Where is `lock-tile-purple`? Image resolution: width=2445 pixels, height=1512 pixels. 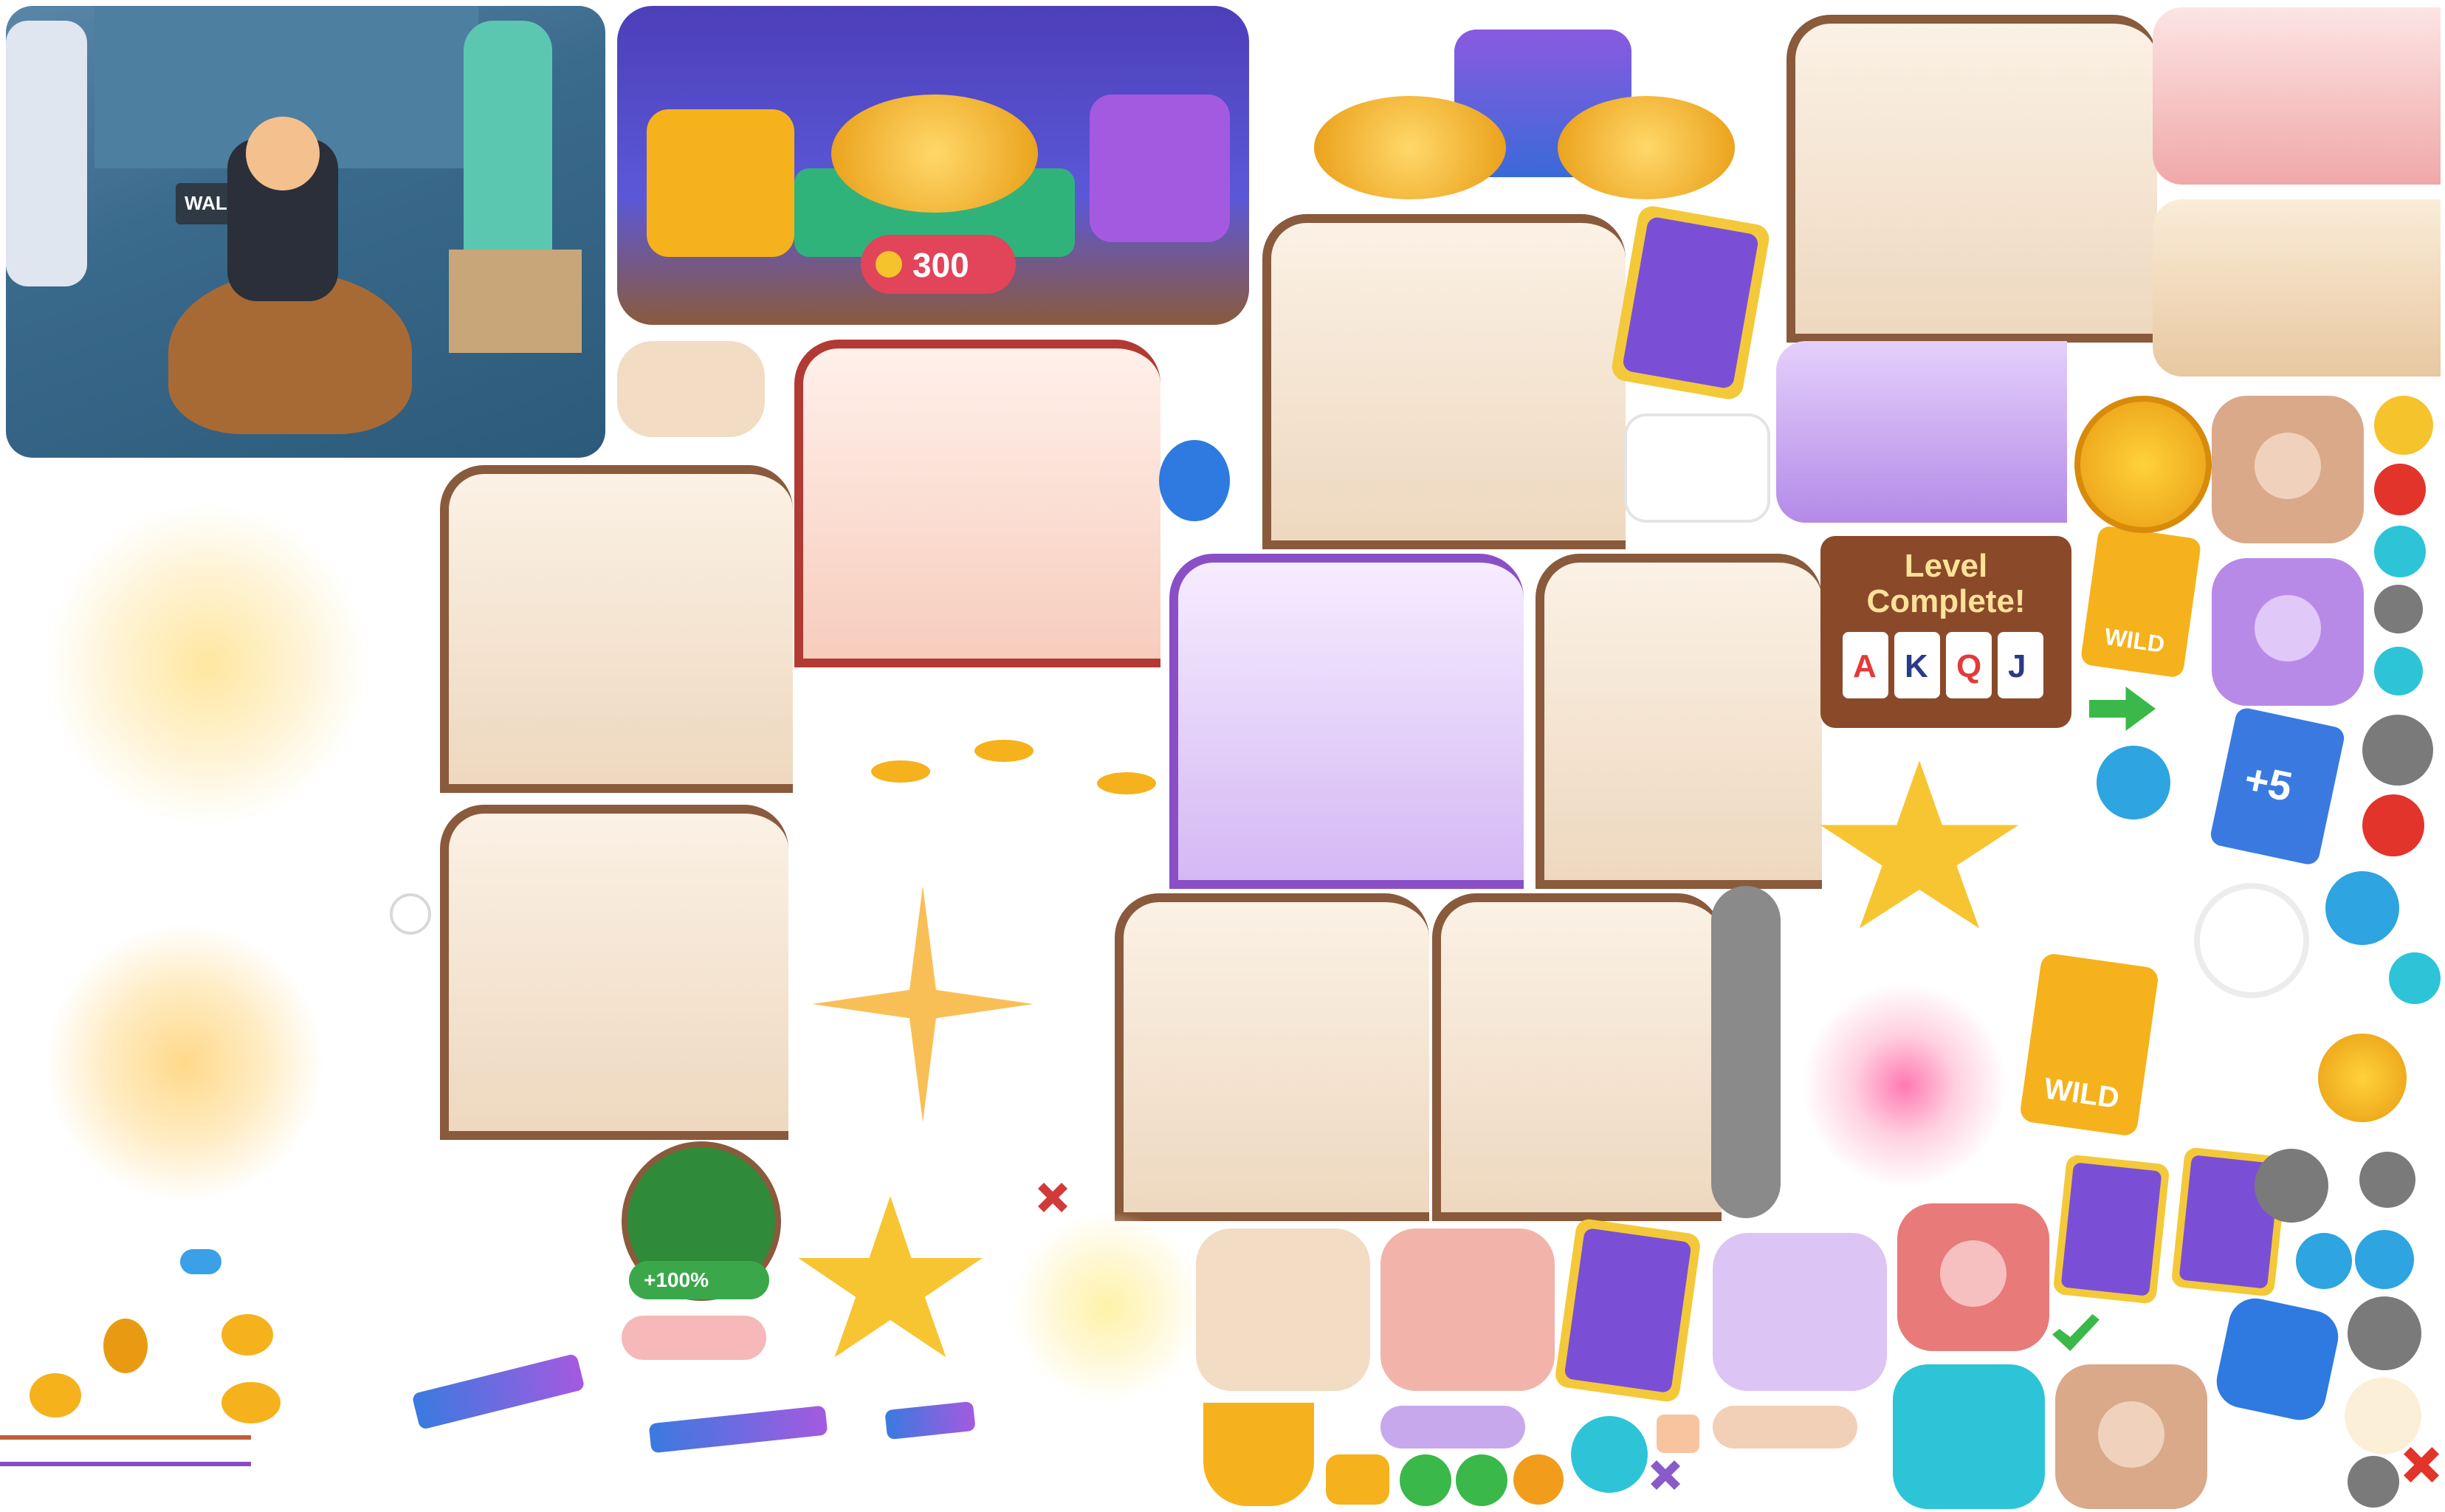 lock-tile-purple is located at coordinates (2288, 632).